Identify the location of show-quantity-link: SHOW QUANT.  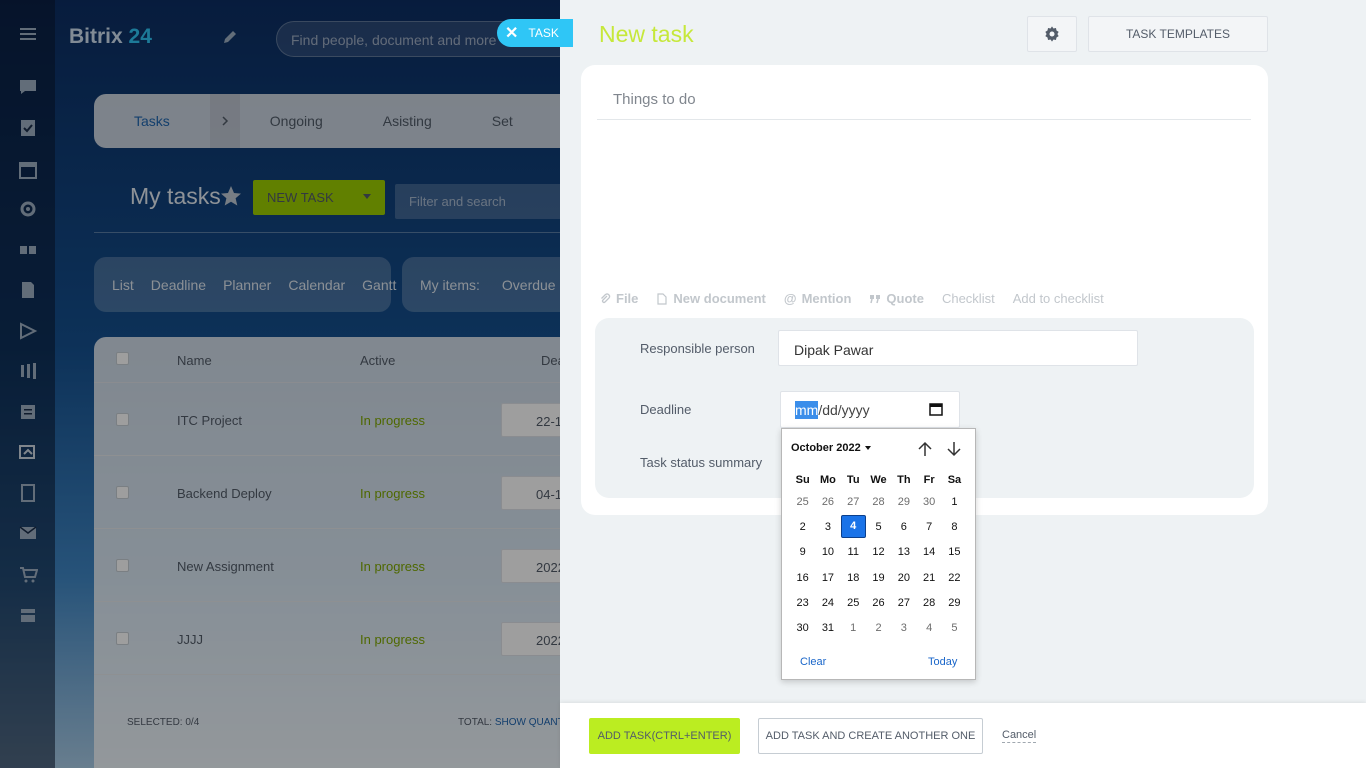
(527, 722).